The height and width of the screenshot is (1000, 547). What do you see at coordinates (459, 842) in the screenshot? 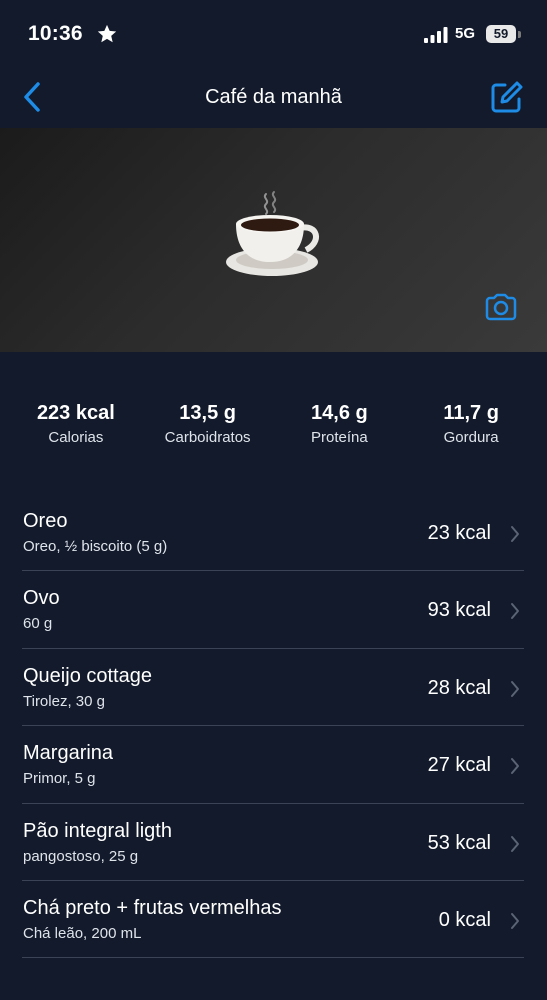
I see `food-kcal: 53 kcal` at bounding box center [459, 842].